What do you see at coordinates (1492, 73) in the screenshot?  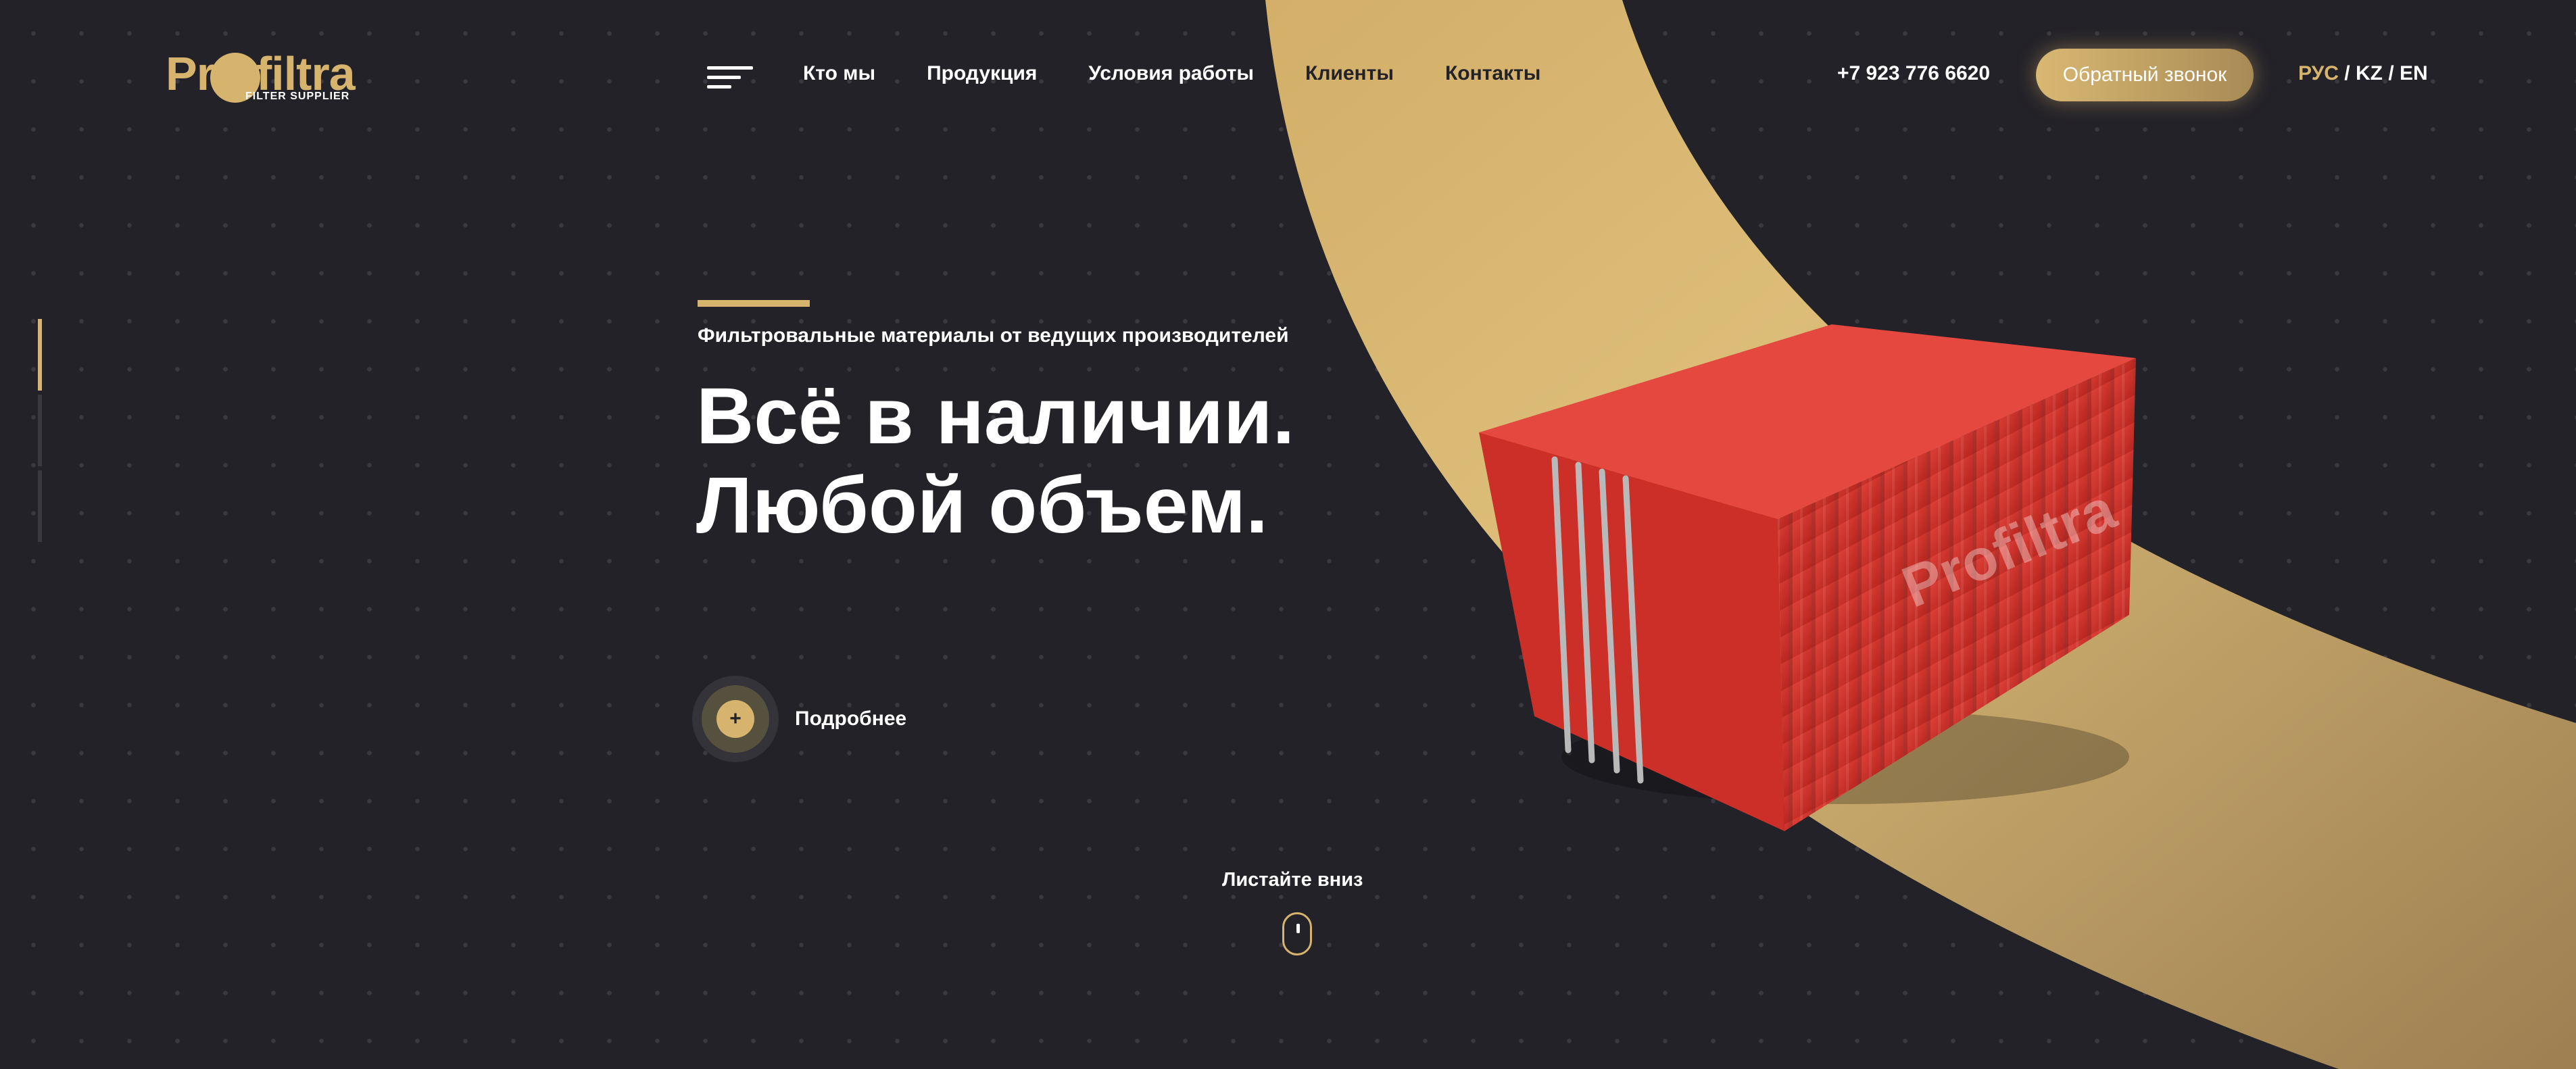 I see `nav-item-contacts: Контакты` at bounding box center [1492, 73].